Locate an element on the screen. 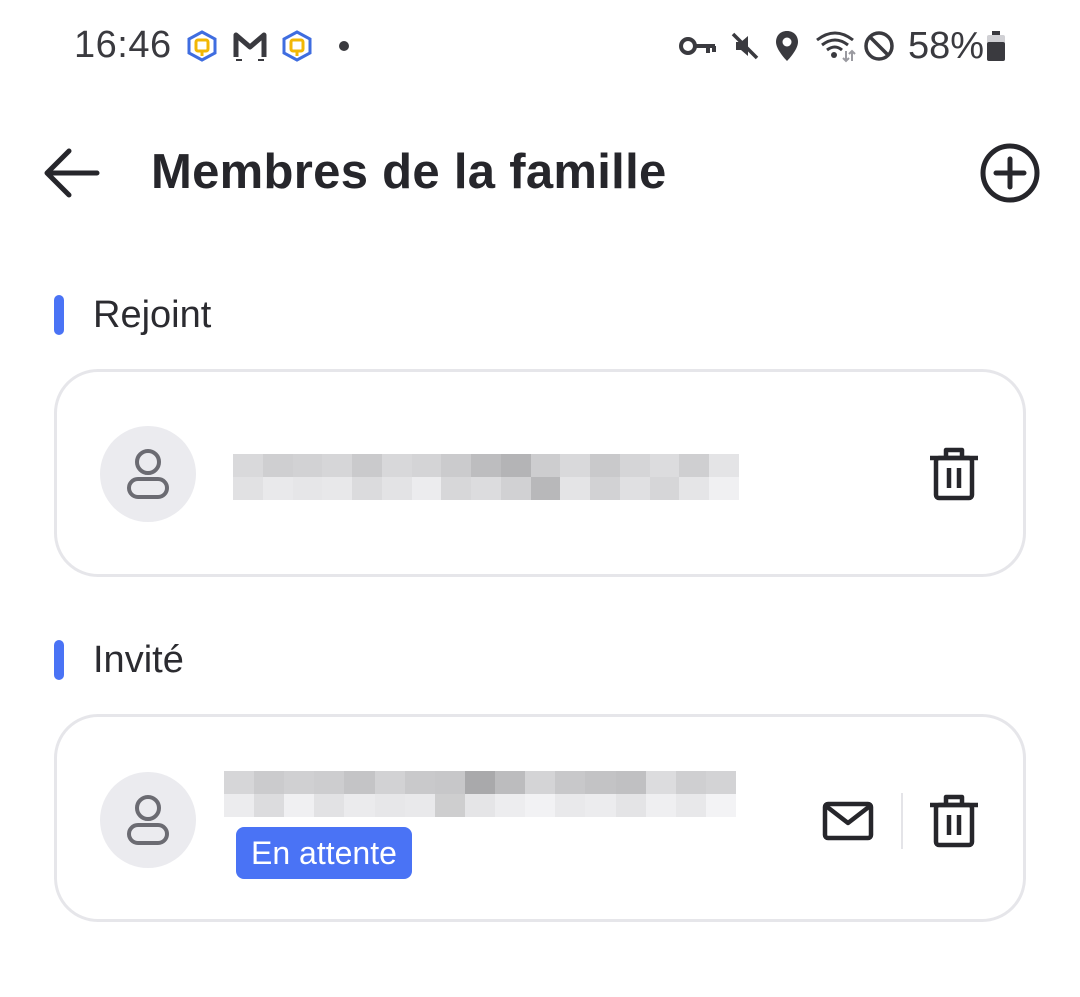  mail-icon is located at coordinates (848, 821).